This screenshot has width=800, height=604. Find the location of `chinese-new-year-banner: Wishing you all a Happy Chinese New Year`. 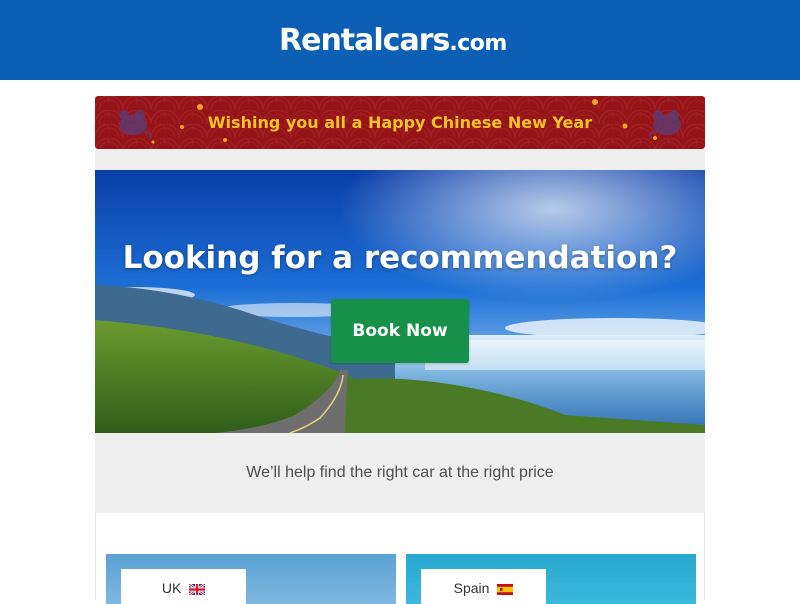

chinese-new-year-banner: Wishing you all a Happy Chinese New Year is located at coordinates (400, 122).